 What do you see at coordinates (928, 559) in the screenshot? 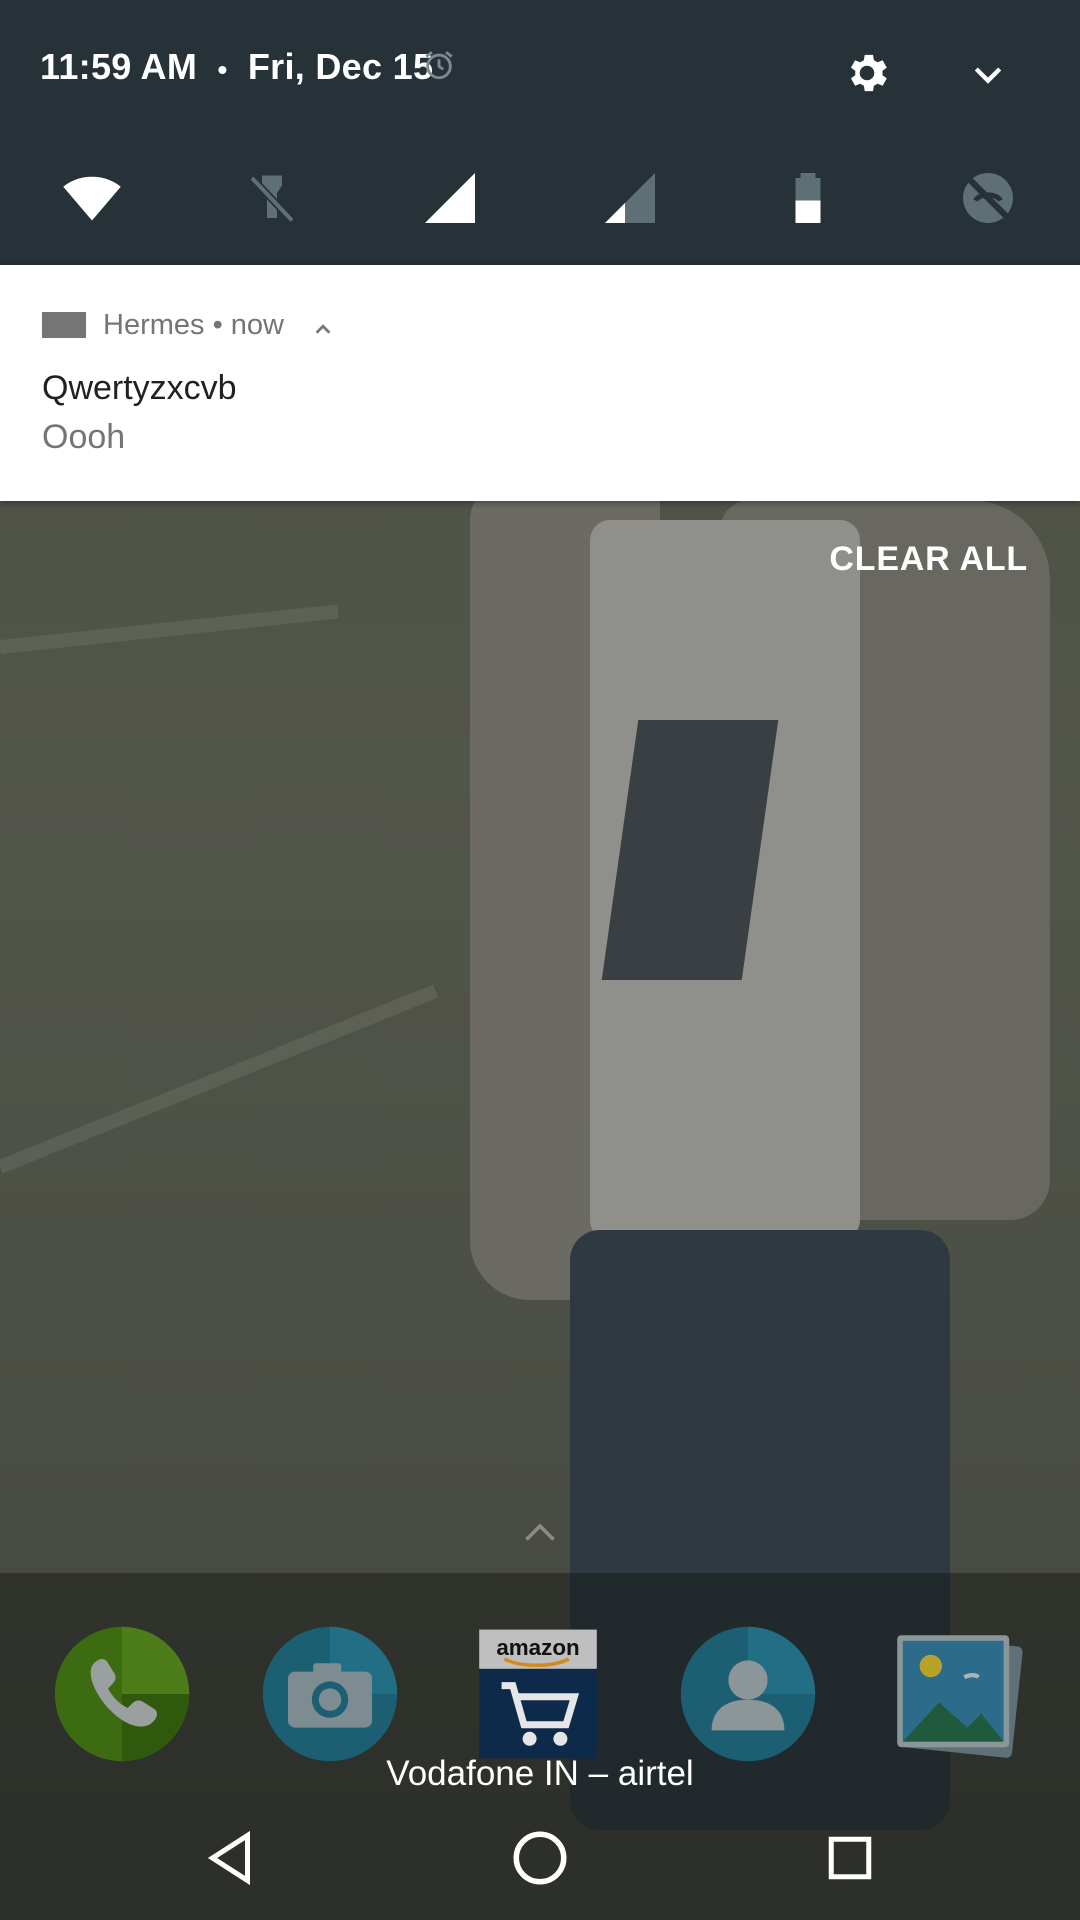
I see `clear-all-button: CLEAR ALL` at bounding box center [928, 559].